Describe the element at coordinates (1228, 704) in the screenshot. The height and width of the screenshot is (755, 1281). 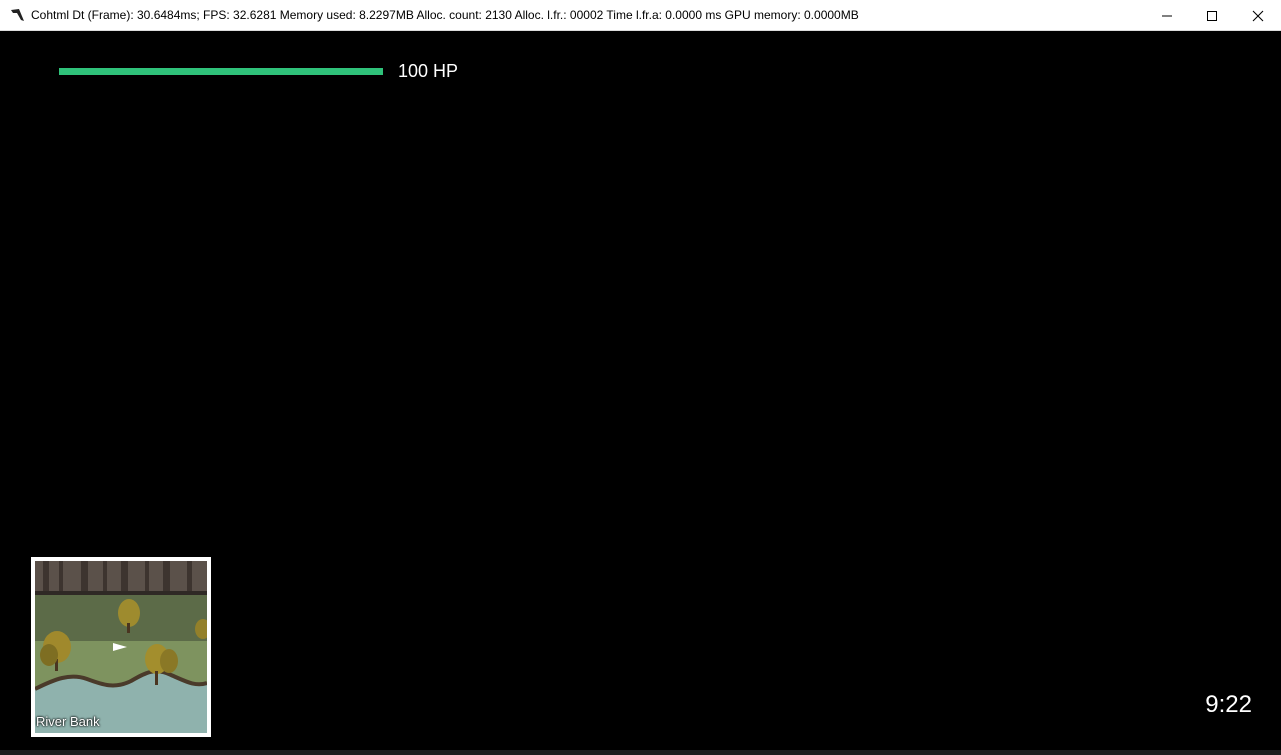
I see `game-clock: 9:22` at that location.